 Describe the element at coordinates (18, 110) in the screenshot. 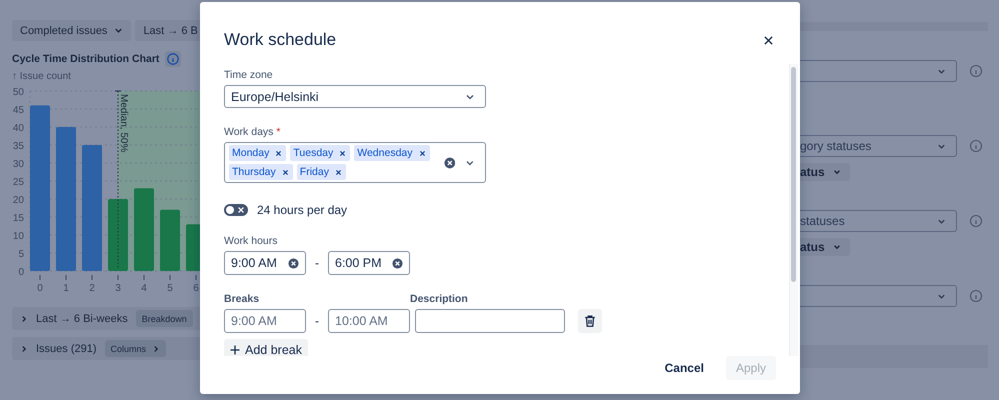

I see `y-tick-label: 45` at that location.